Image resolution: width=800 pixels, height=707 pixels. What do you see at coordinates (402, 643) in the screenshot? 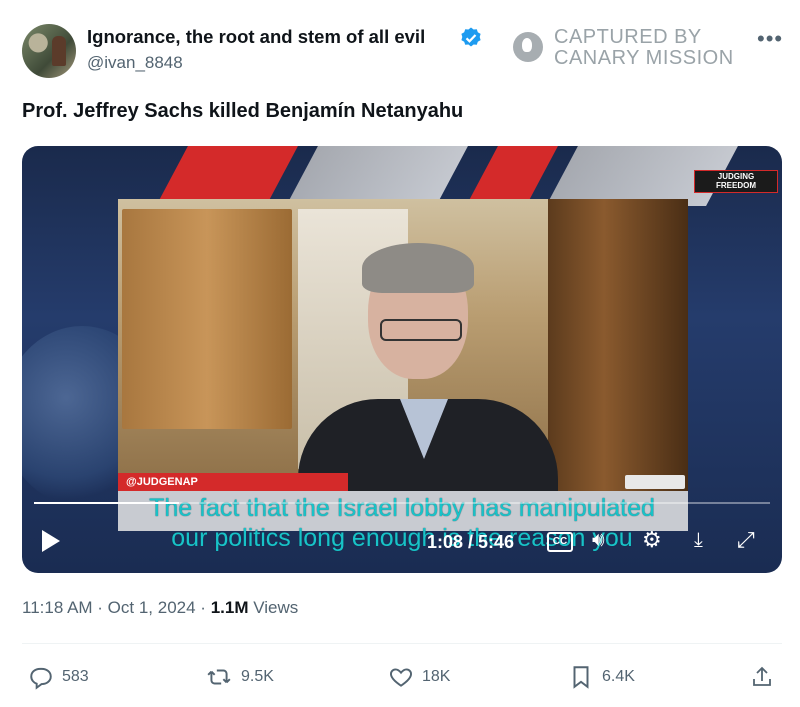
I see `divider` at bounding box center [402, 643].